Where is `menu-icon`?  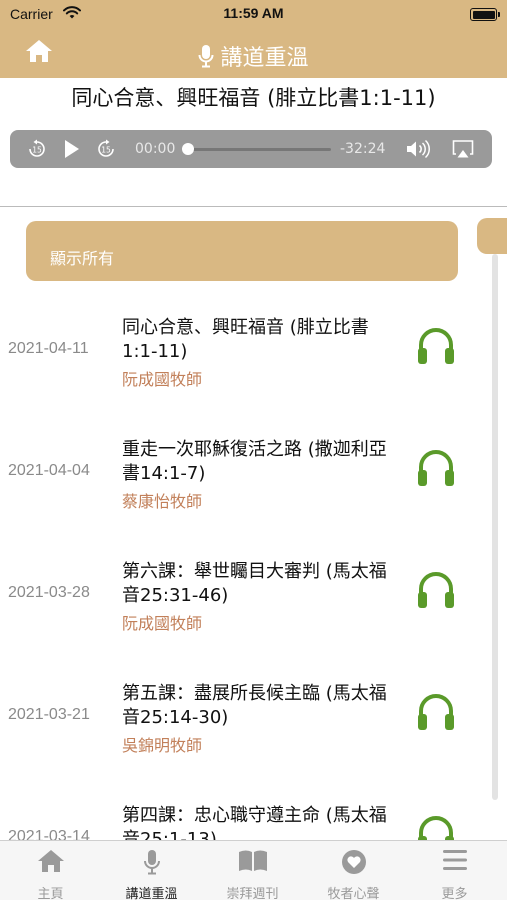 menu-icon is located at coordinates (455, 862).